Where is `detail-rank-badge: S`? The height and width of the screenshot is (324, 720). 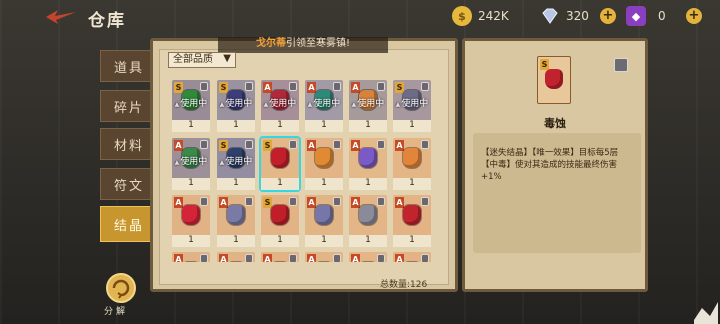
detail-rank-badge: S is located at coordinates (544, 64).